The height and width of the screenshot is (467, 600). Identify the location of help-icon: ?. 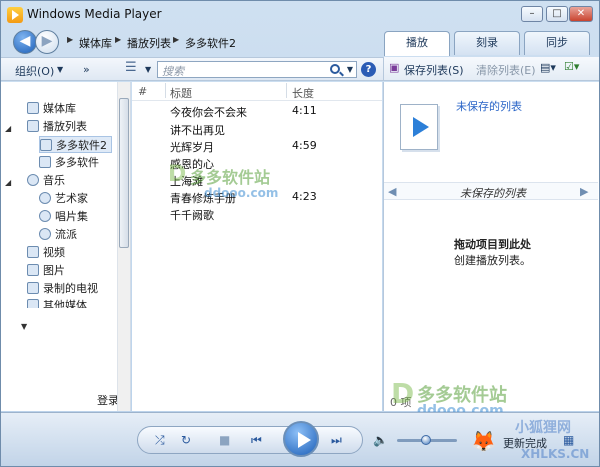
(368, 69).